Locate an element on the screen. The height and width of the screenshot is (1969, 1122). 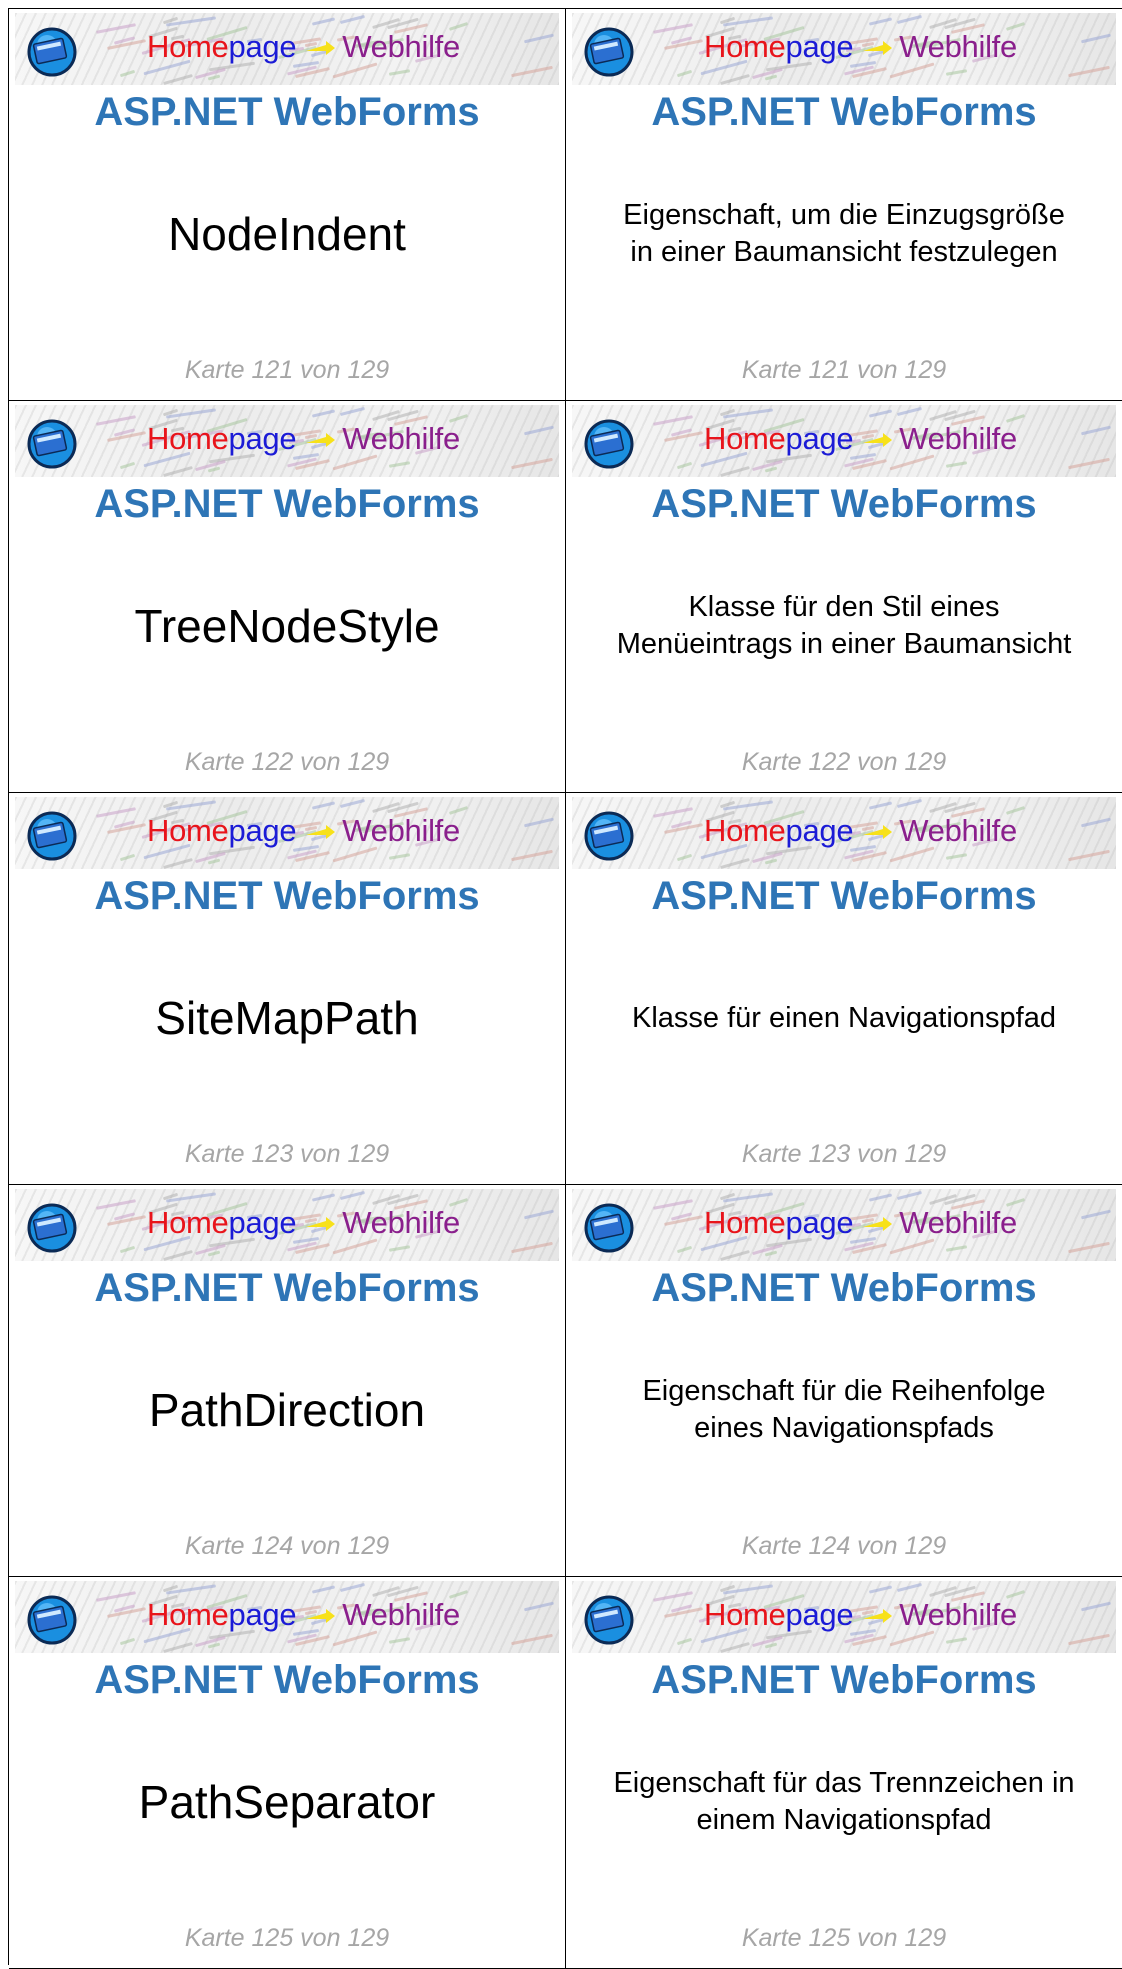
card-term: NodeIndent is located at coordinates (287, 234).